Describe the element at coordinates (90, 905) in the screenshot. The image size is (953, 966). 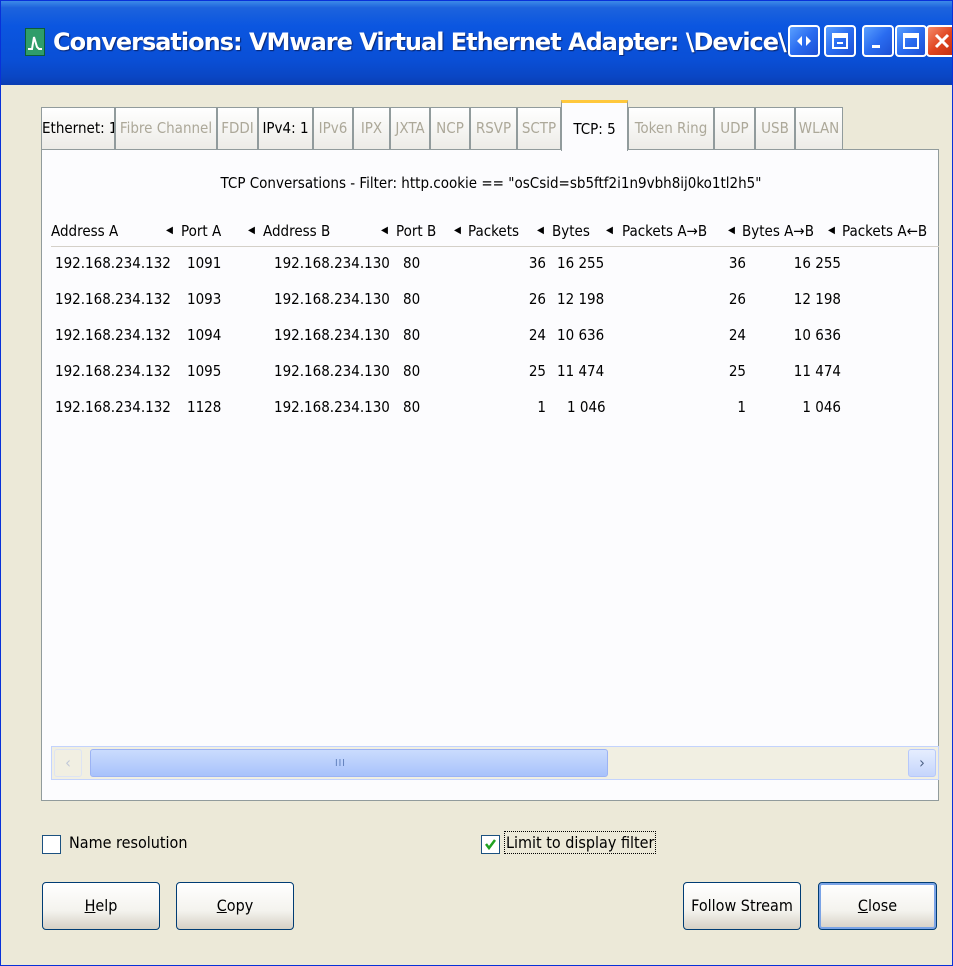
I see `help-mnemonic: H` at that location.